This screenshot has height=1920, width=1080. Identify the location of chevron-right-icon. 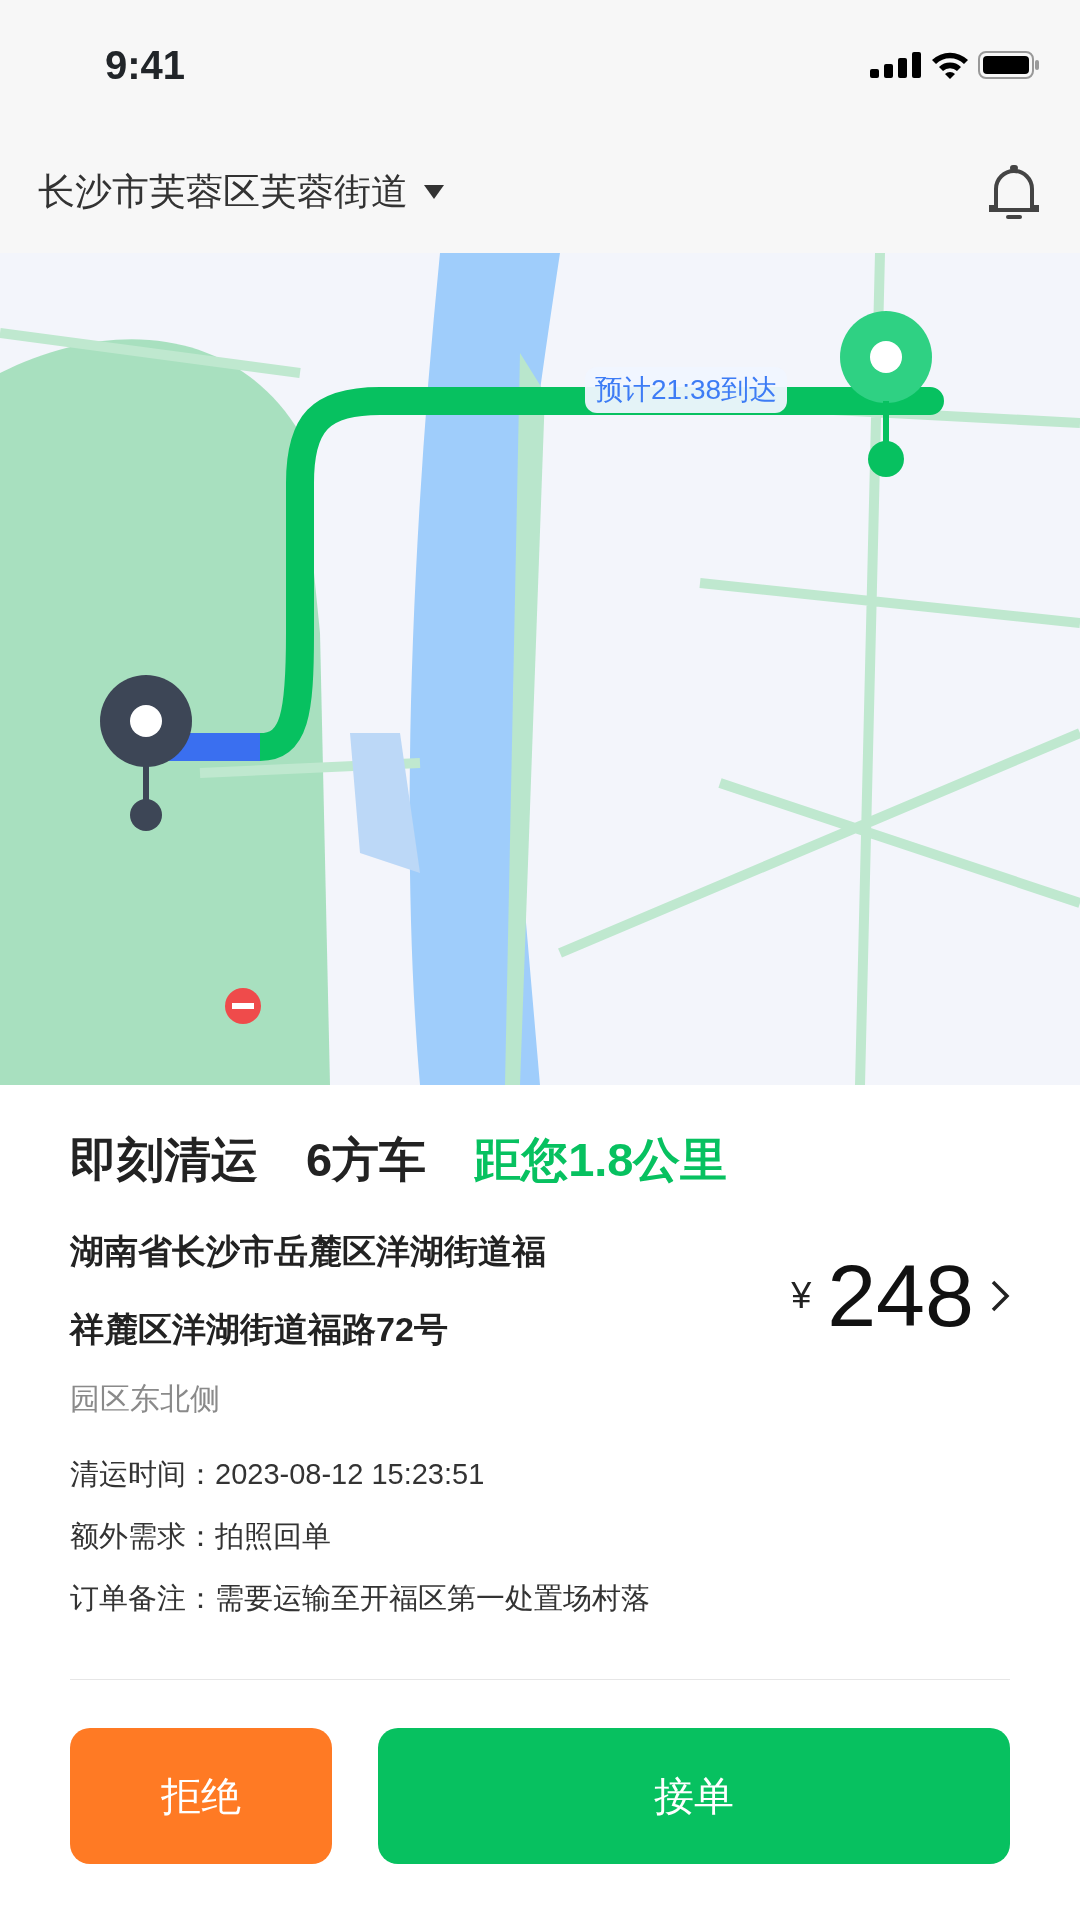
(1000, 1296).